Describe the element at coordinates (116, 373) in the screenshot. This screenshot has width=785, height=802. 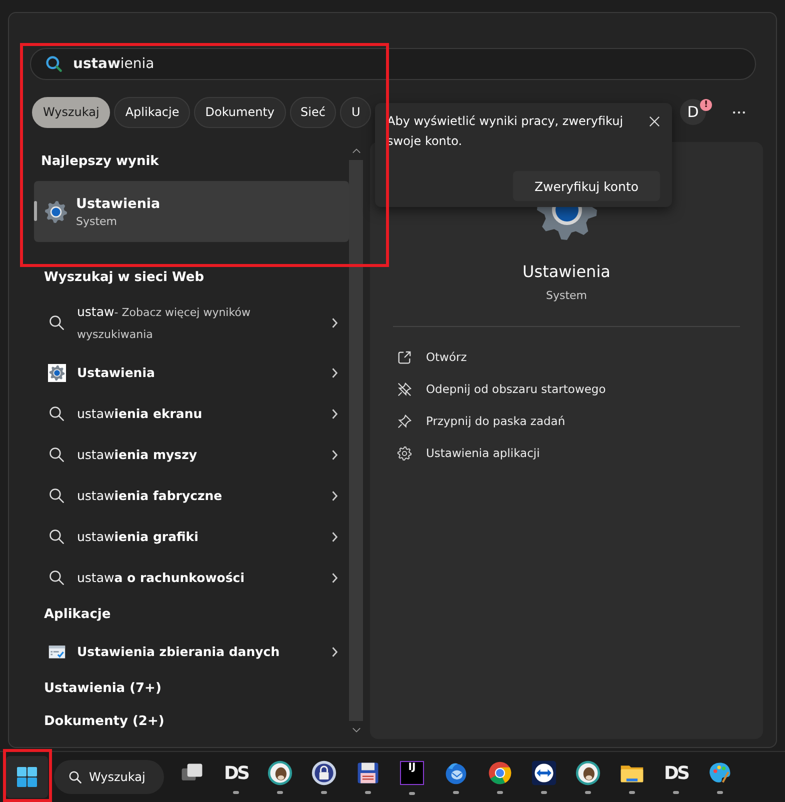
I see `result-text: Ustawienia` at that location.